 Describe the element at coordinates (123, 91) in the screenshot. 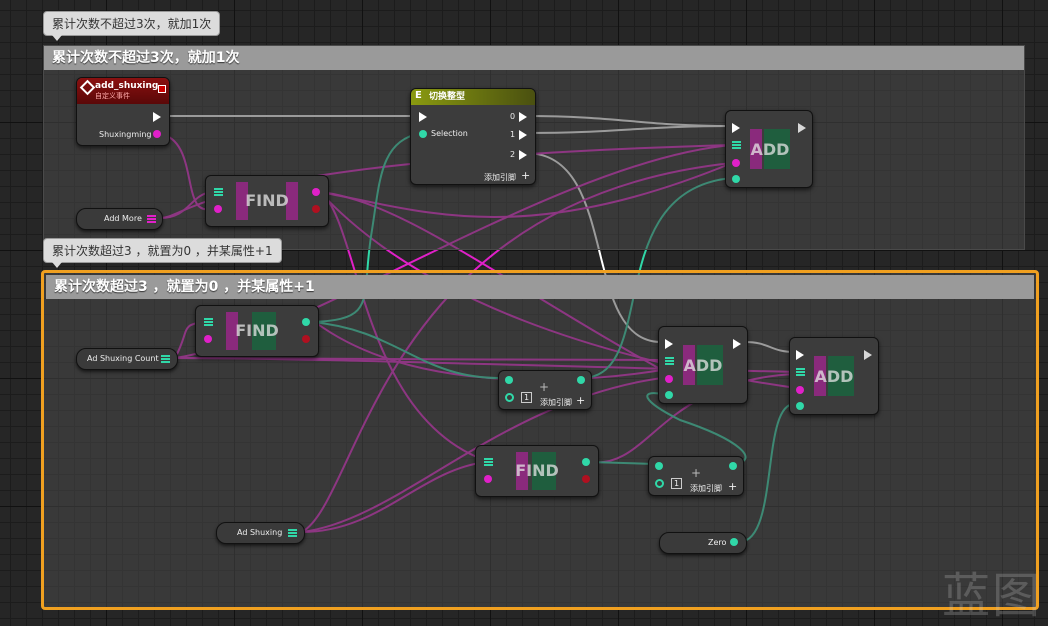

I see `custom-event-title: add_shuxing 自定义事件` at that location.